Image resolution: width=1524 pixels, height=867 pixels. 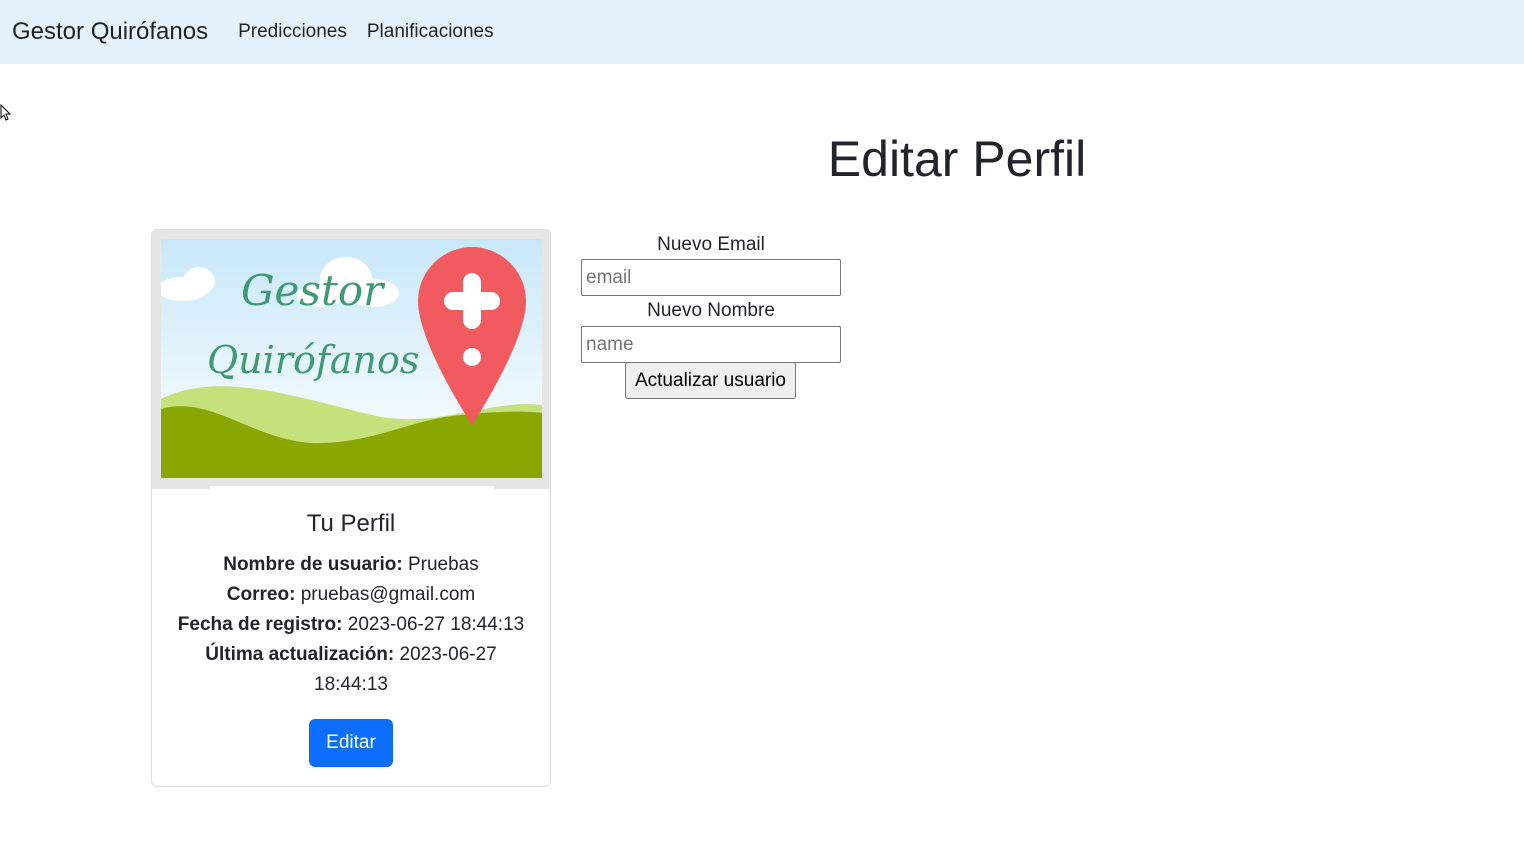 I want to click on gestor-quirofanos-logo: Gestor Quirófanos, so click(x=351, y=358).